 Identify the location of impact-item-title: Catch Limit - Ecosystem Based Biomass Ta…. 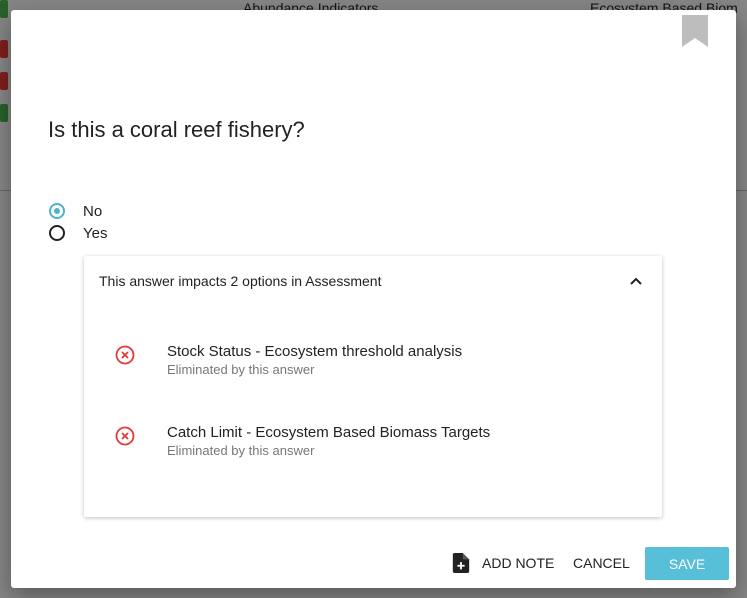
(329, 432).